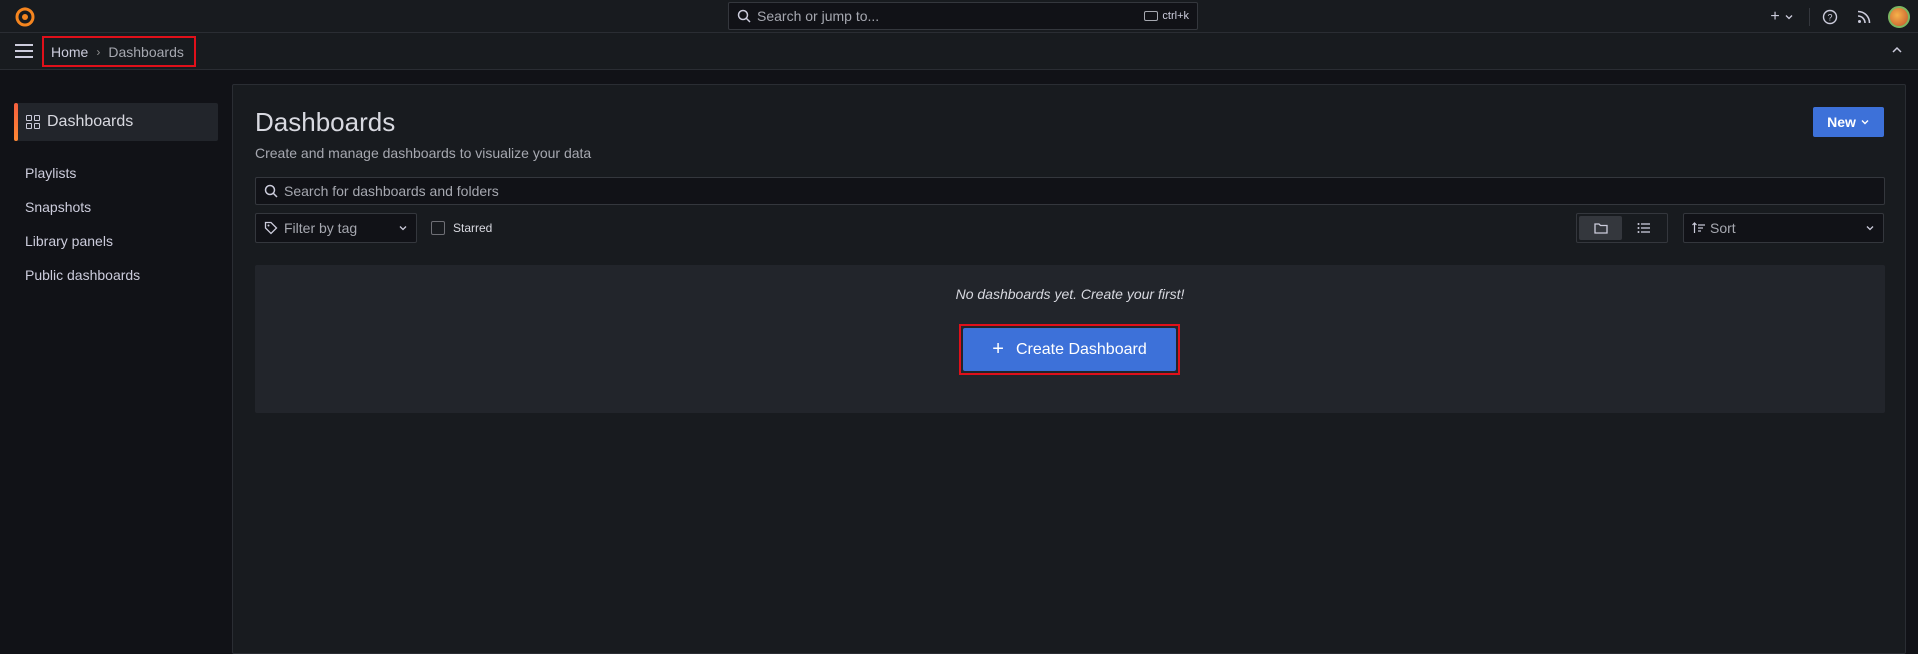 Image resolution: width=1918 pixels, height=654 pixels. Describe the element at coordinates (1723, 228) in the screenshot. I see `sort-label: Sort` at that location.